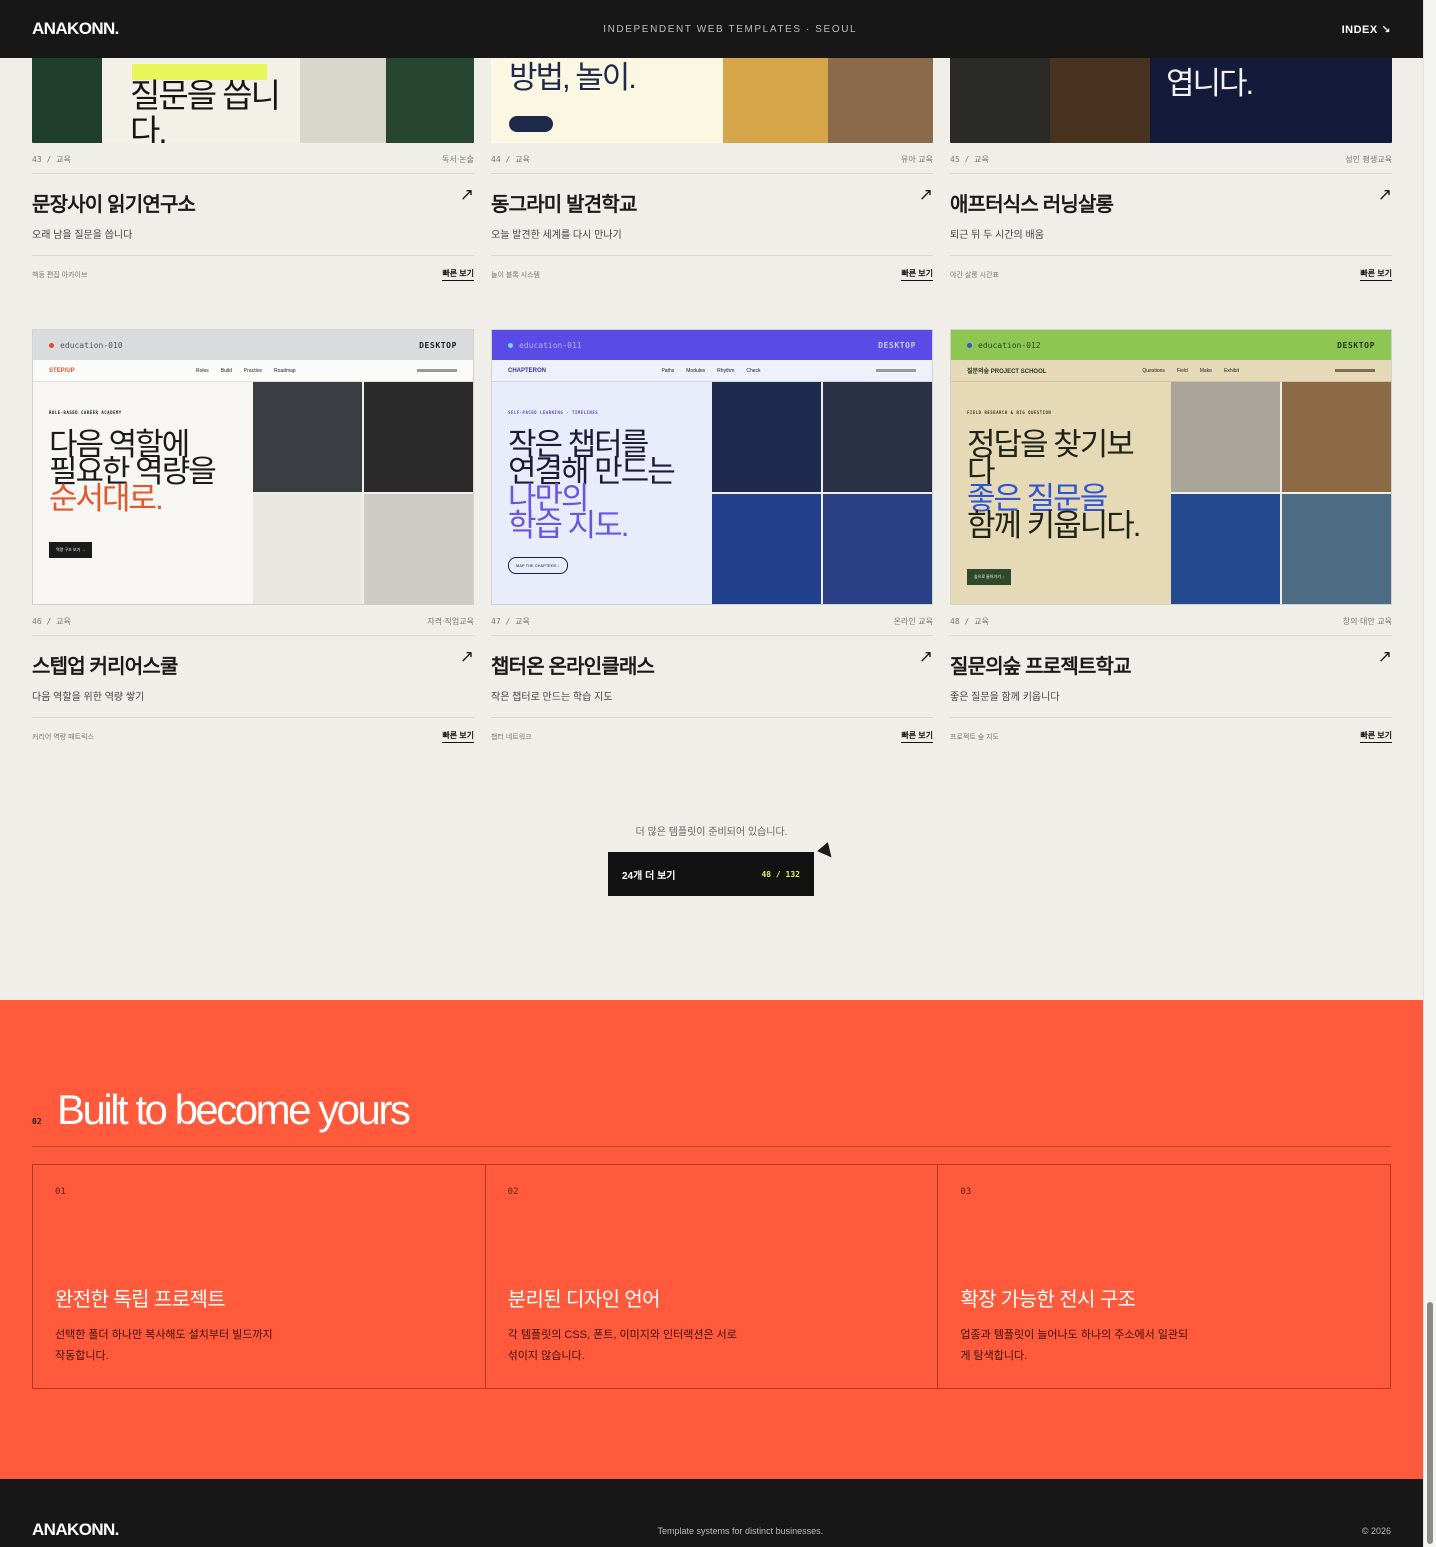 The image size is (1436, 1547). Describe the element at coordinates (897, 345) in the screenshot. I see `preview-device-tag: DESKTOP` at that location.